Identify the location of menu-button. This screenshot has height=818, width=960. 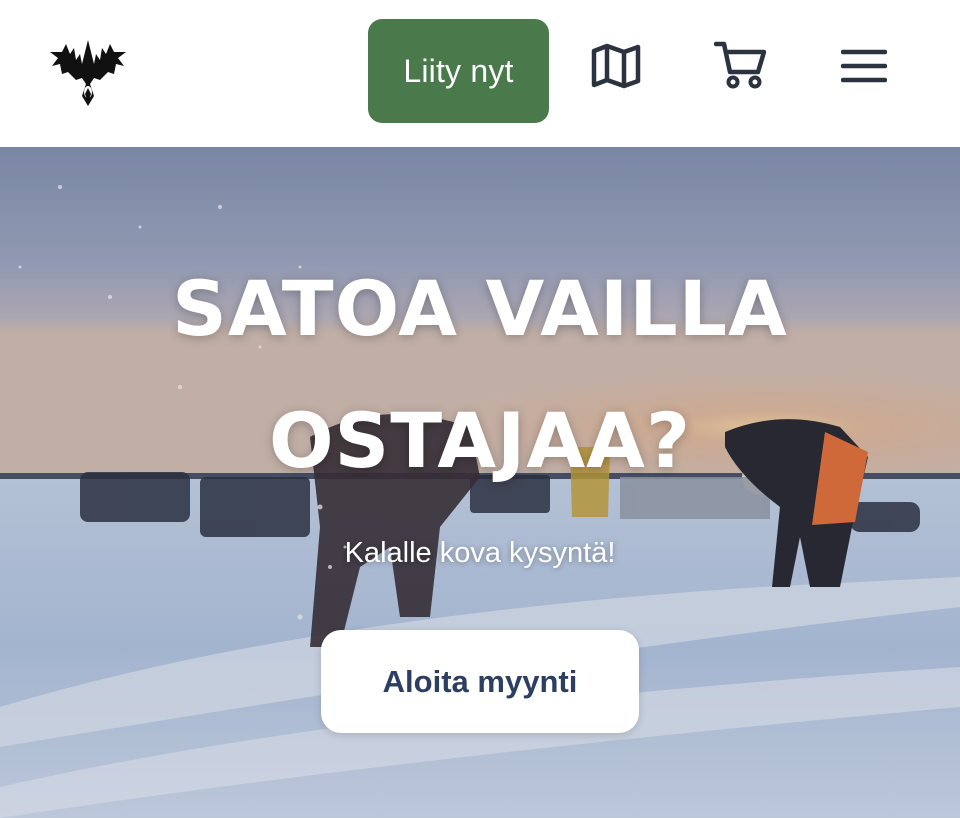
(864, 66).